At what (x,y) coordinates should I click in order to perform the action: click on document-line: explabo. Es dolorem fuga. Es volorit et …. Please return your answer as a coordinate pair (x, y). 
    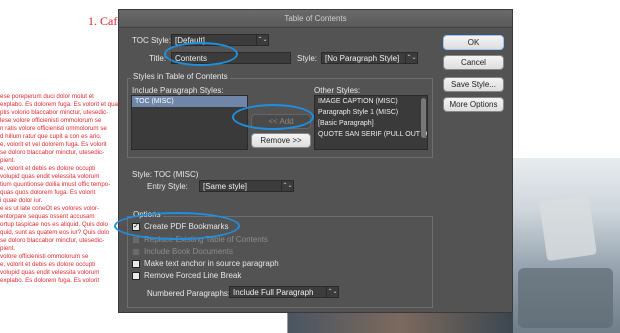
    Looking at the image, I should click on (62, 104).